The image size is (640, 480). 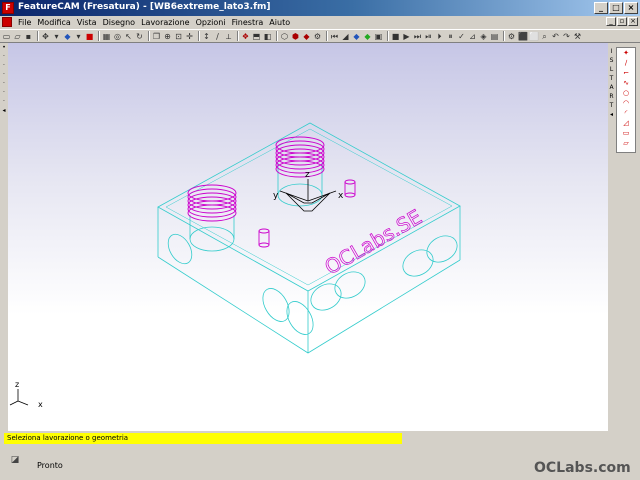 What do you see at coordinates (4, 47) in the screenshot?
I see `pin-icon: •` at bounding box center [4, 47].